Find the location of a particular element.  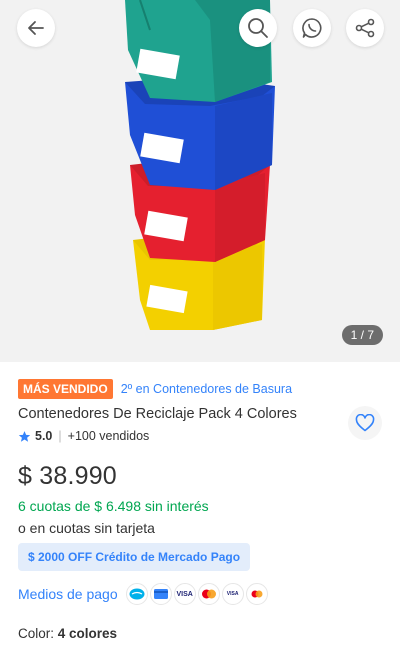

whatsapp-share-button is located at coordinates (312, 28).